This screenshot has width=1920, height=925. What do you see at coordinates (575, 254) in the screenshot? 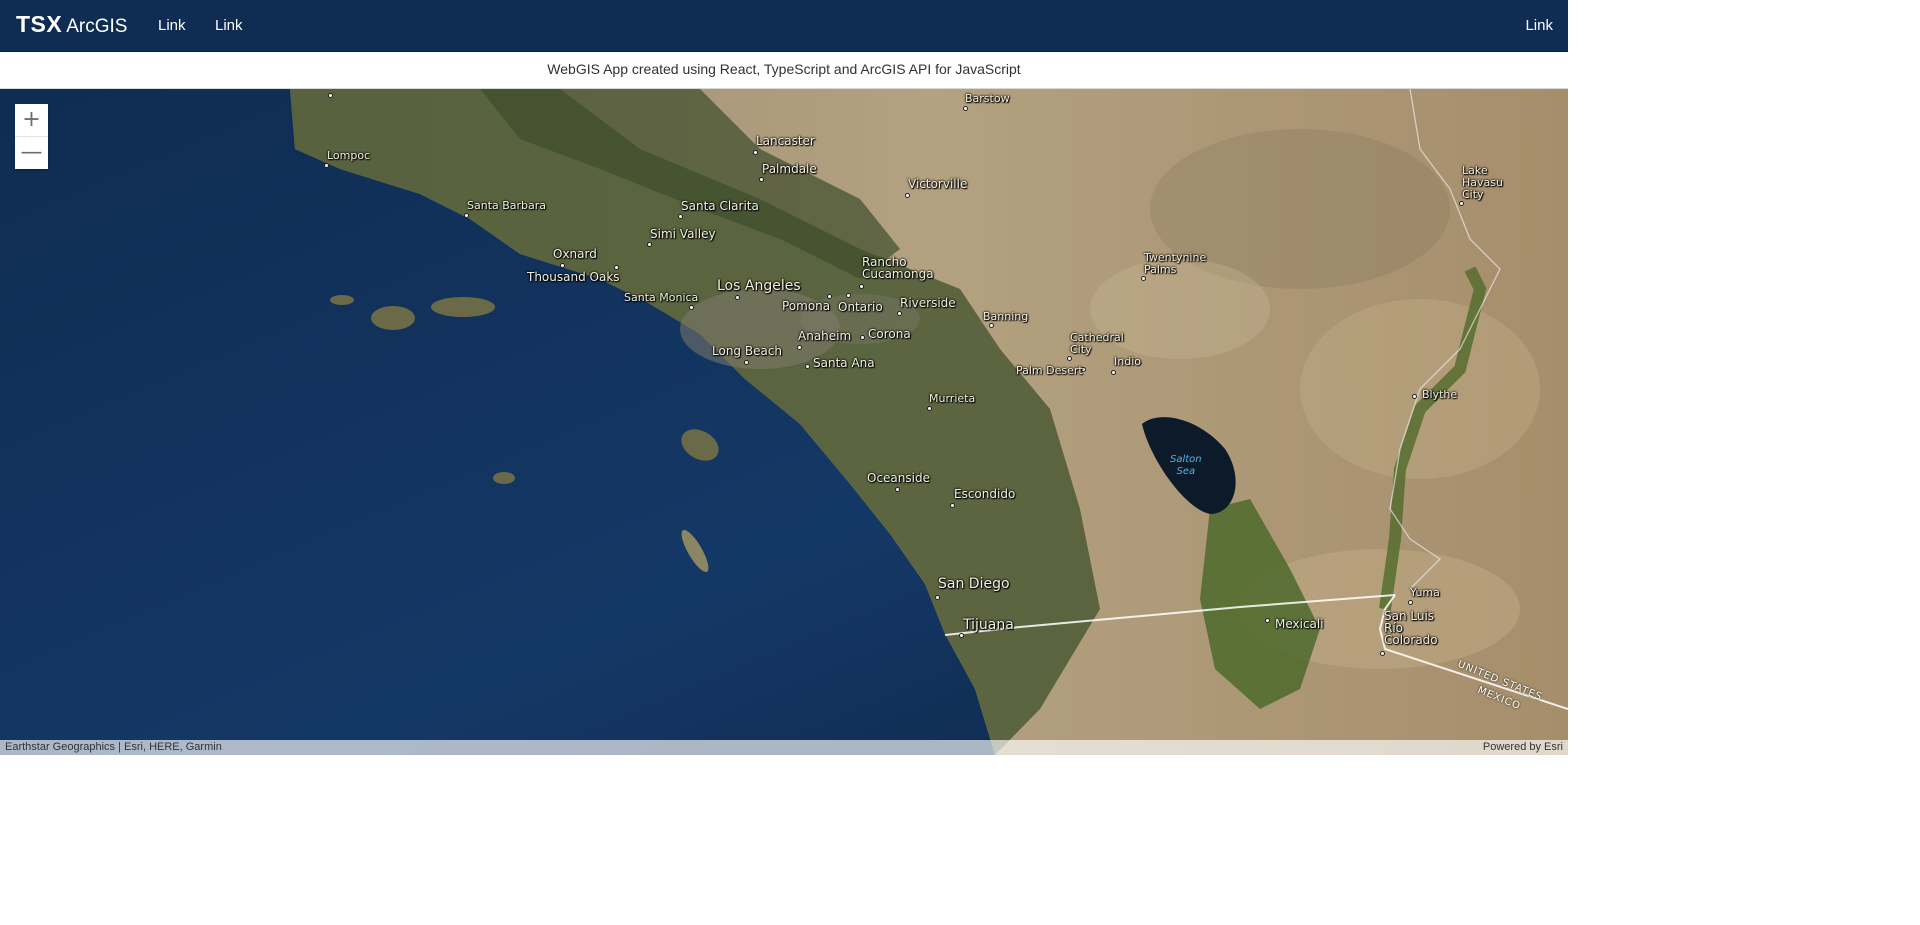
I see `label-oxnard: Oxnard` at bounding box center [575, 254].